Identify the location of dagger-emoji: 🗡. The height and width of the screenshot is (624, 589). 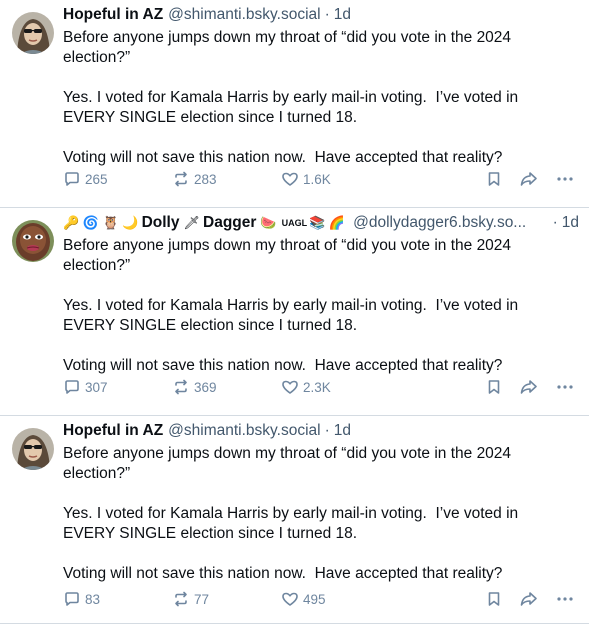
(192, 222).